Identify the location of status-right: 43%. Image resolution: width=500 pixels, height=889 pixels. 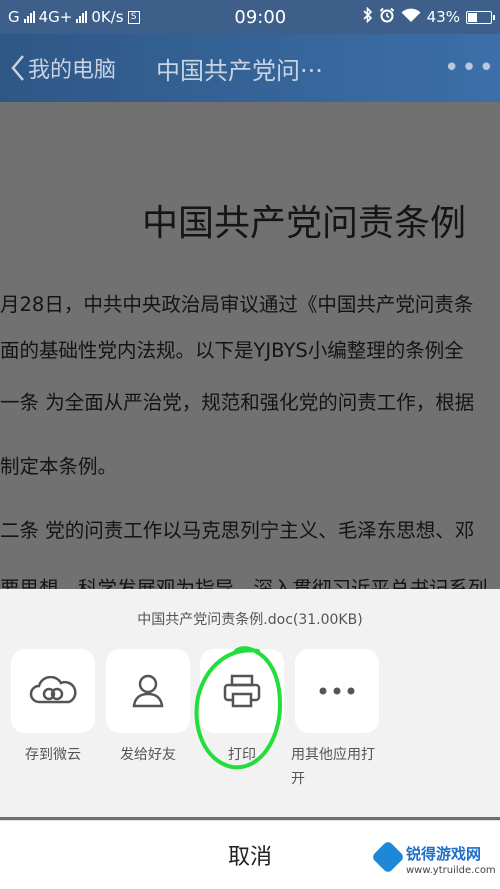
(429, 16).